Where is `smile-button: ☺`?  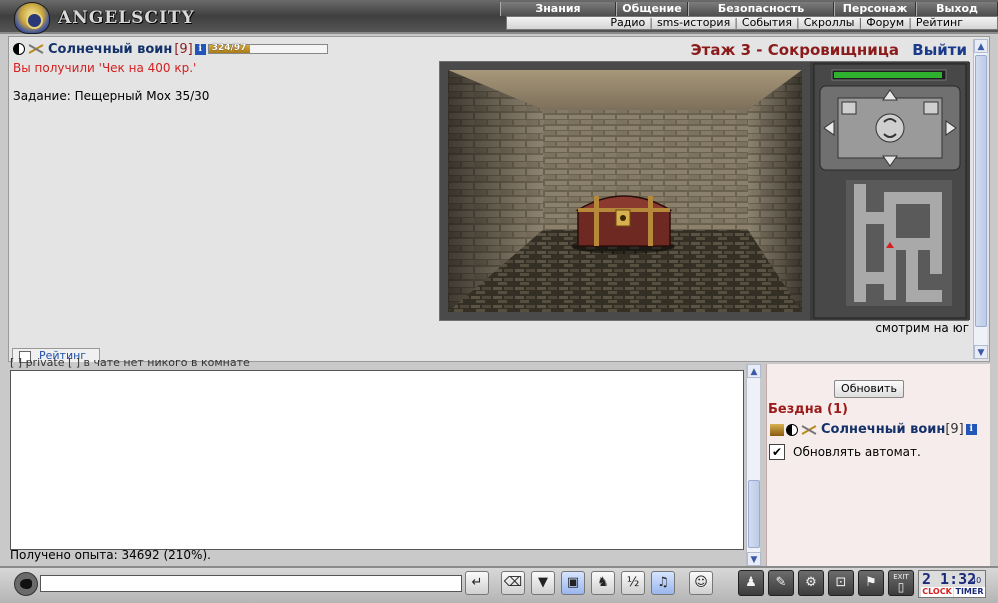
smile-button: ☺ is located at coordinates (701, 583).